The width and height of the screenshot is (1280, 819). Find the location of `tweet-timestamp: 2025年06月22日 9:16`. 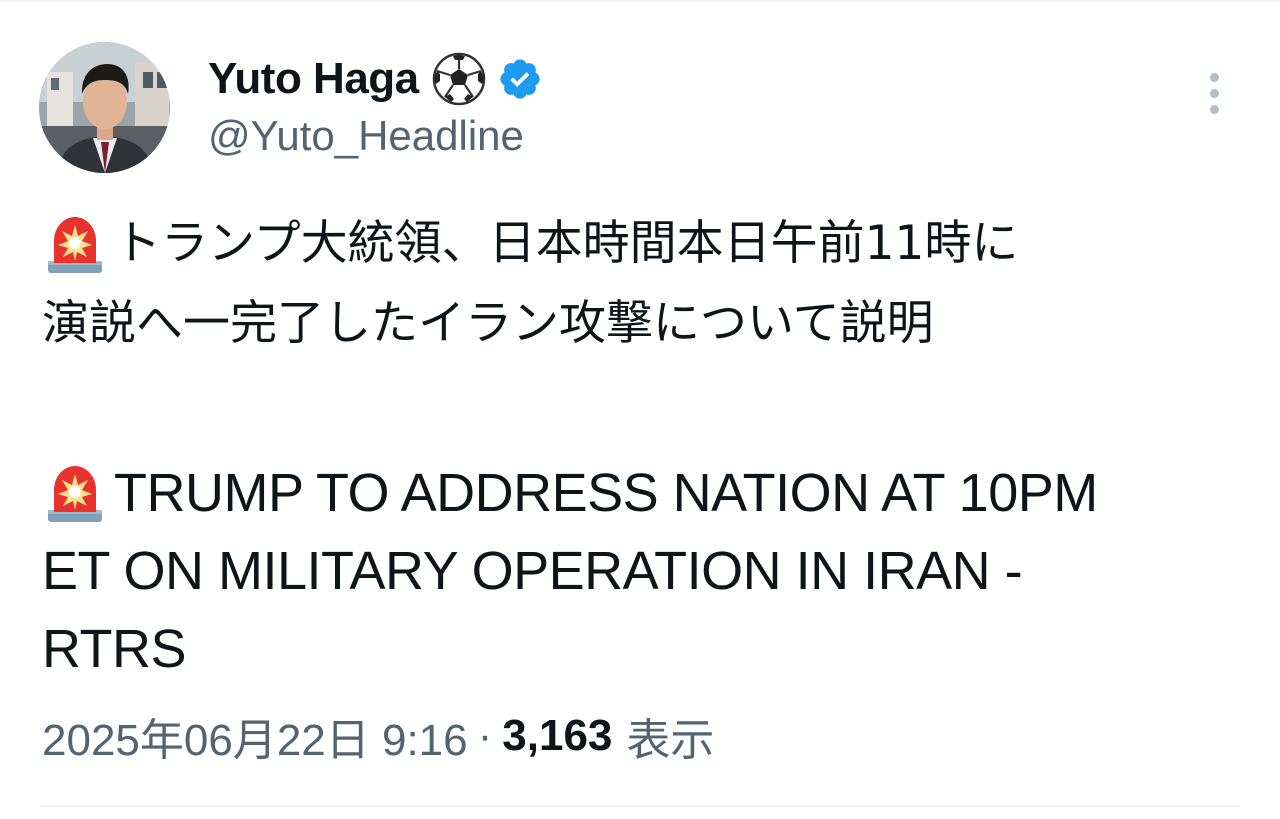

tweet-timestamp: 2025年06月22日 9:16 is located at coordinates (255, 736).